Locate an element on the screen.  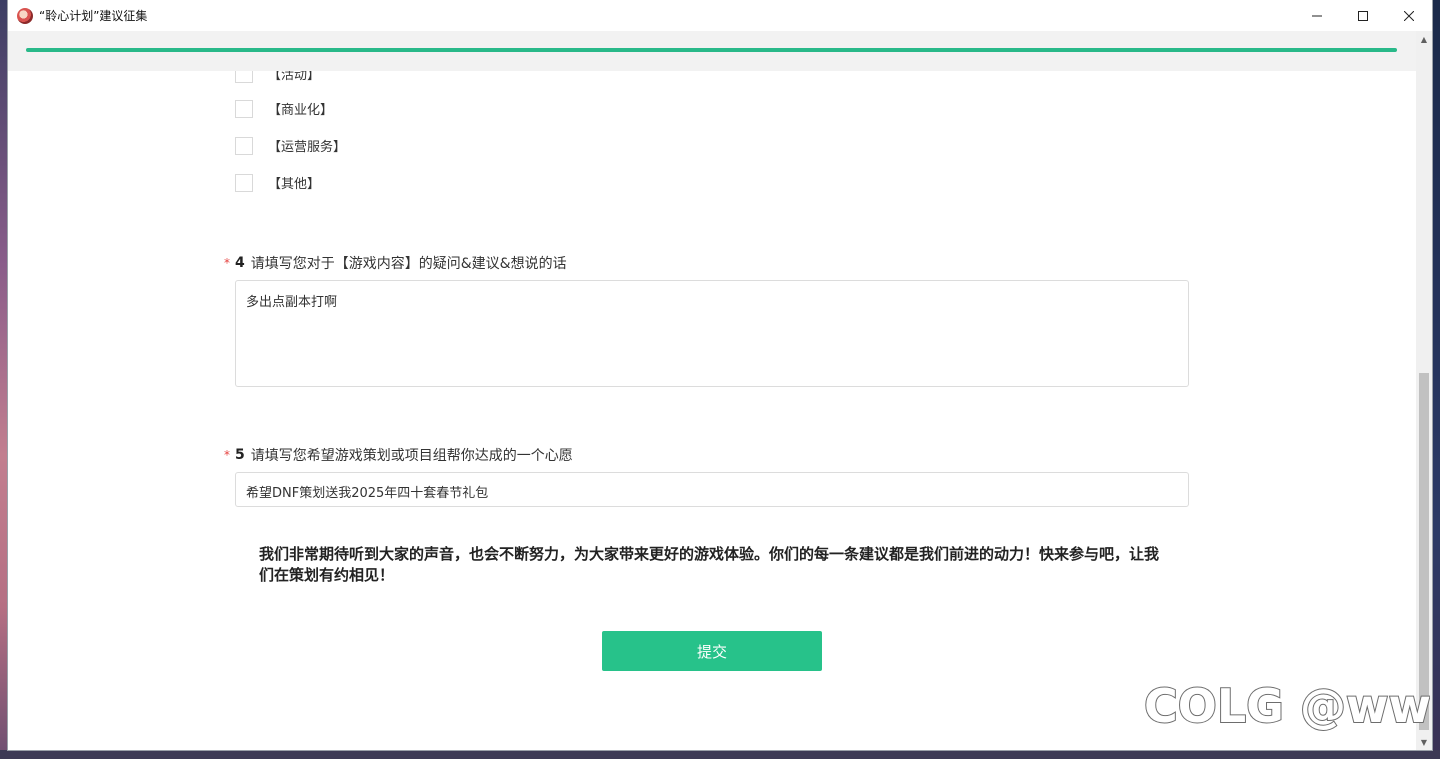
maximize-icon is located at coordinates (1363, 15).